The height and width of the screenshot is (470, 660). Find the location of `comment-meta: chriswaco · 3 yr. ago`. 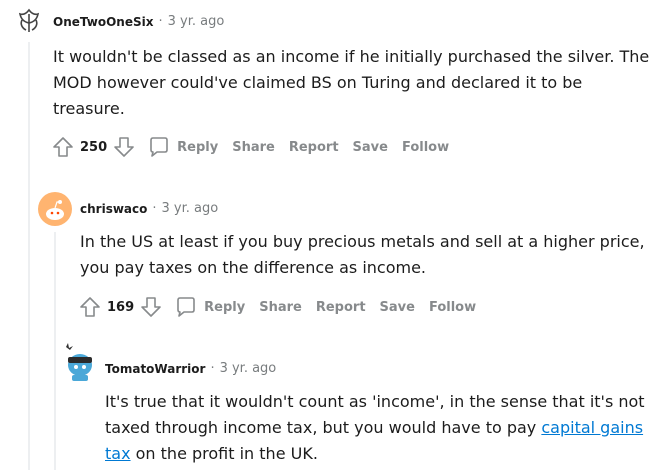

comment-meta: chriswaco · 3 yr. ago is located at coordinates (149, 208).